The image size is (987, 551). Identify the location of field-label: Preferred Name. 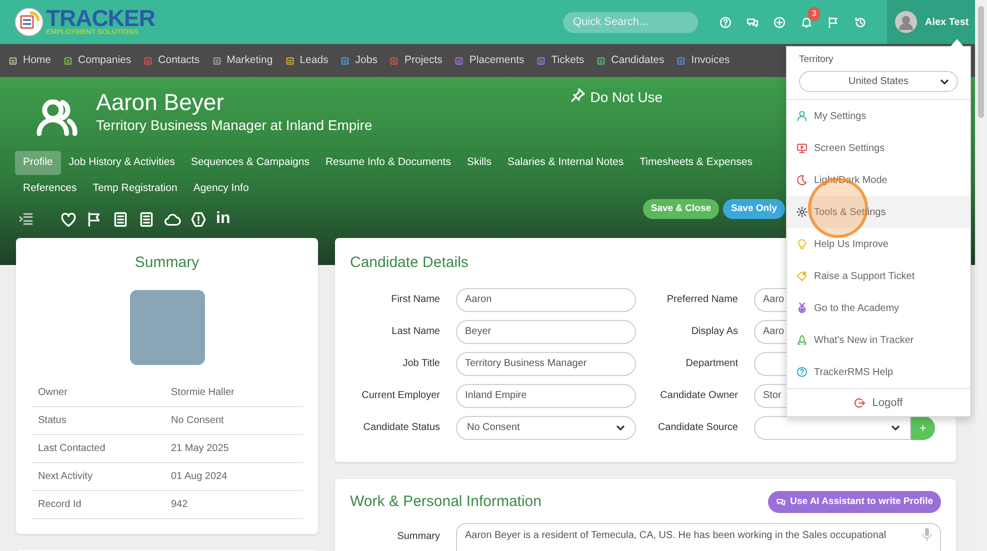
(702, 300).